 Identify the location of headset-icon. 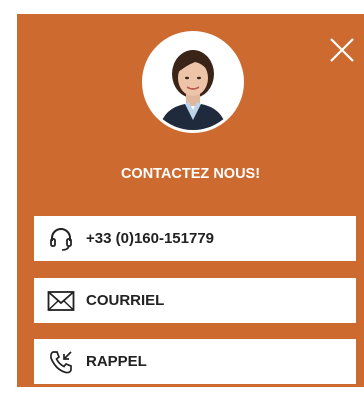
(61, 239).